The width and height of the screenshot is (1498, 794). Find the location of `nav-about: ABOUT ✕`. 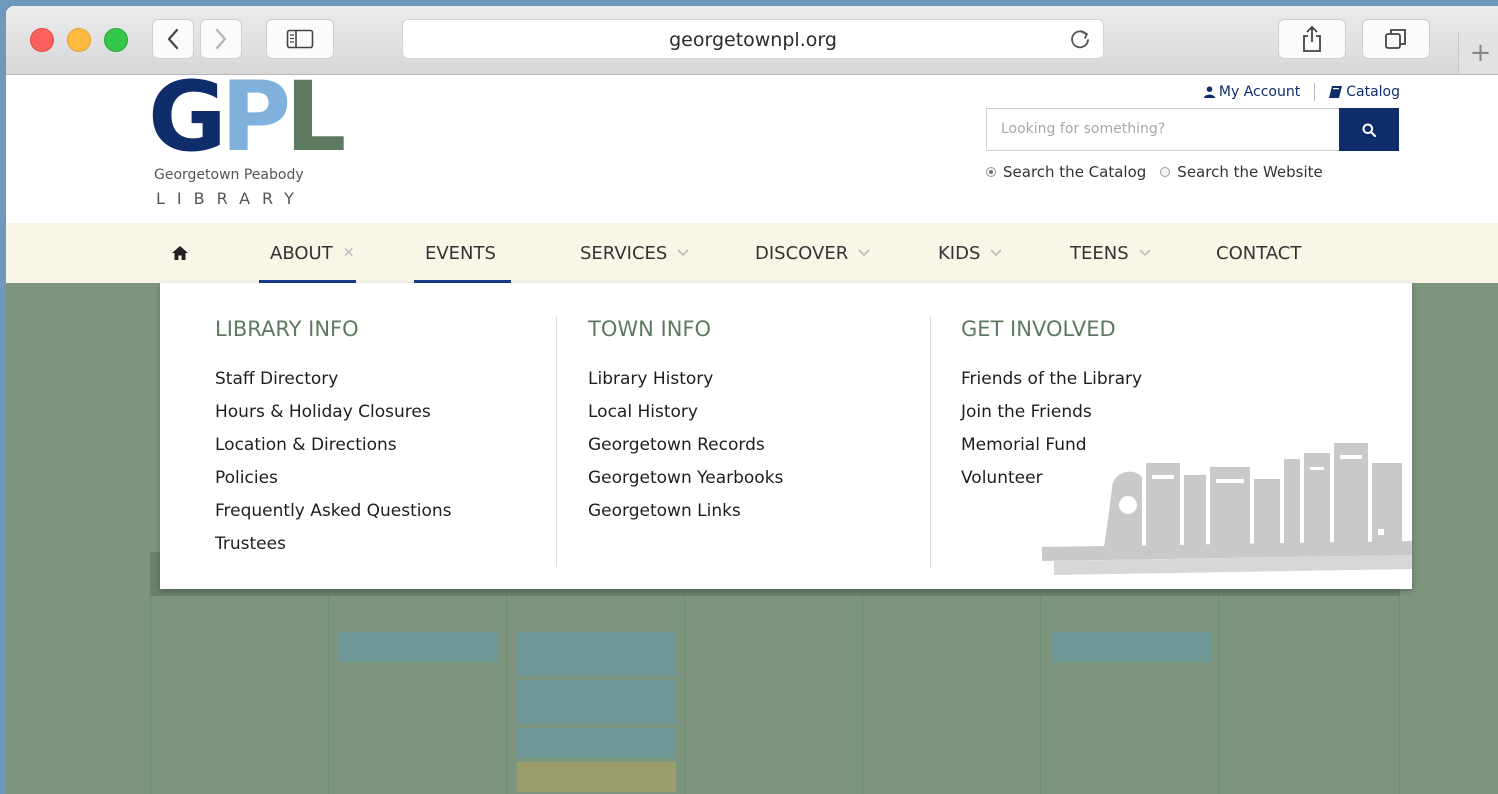

nav-about: ABOUT ✕ is located at coordinates (312, 253).